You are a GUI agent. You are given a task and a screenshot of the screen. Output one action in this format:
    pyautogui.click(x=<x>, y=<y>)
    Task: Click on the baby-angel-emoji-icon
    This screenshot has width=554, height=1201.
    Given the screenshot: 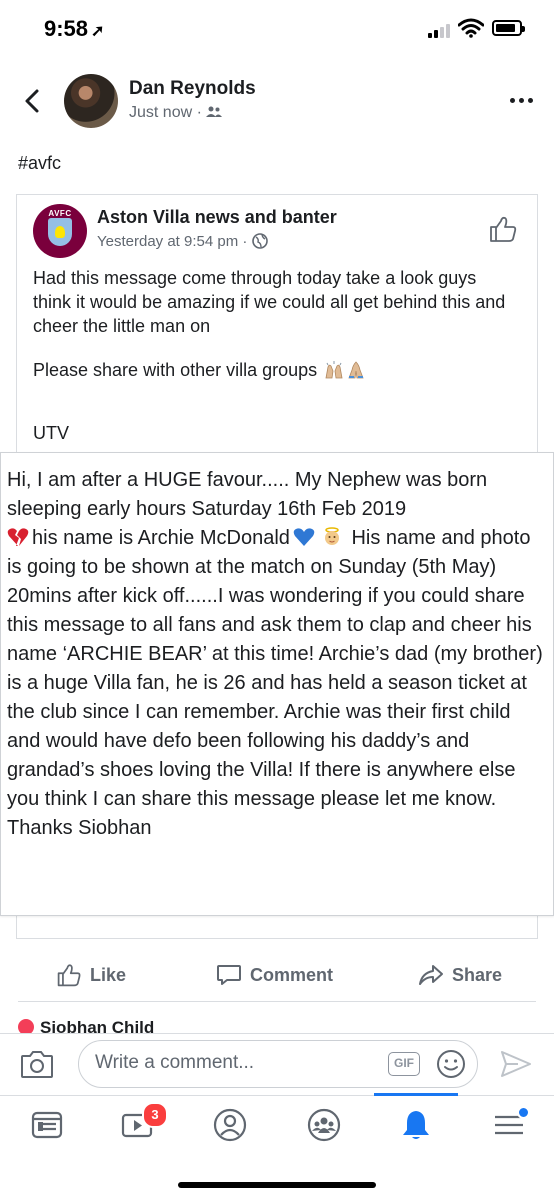 What is the action you would take?
    pyautogui.click(x=331, y=536)
    